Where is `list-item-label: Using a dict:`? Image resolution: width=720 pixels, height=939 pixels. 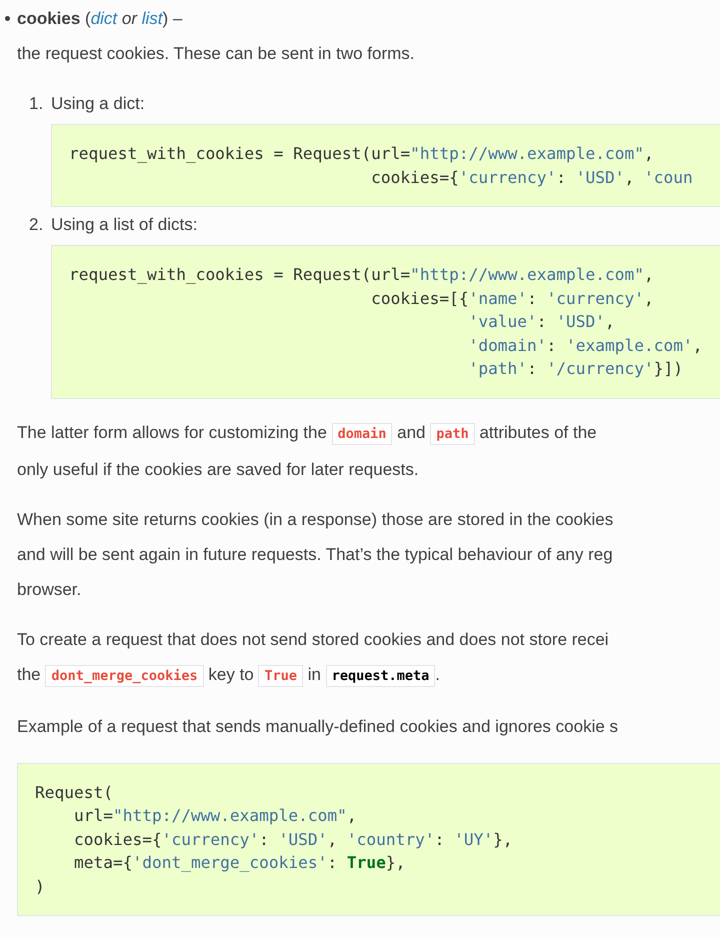
list-item-label: Using a dict: is located at coordinates (98, 104).